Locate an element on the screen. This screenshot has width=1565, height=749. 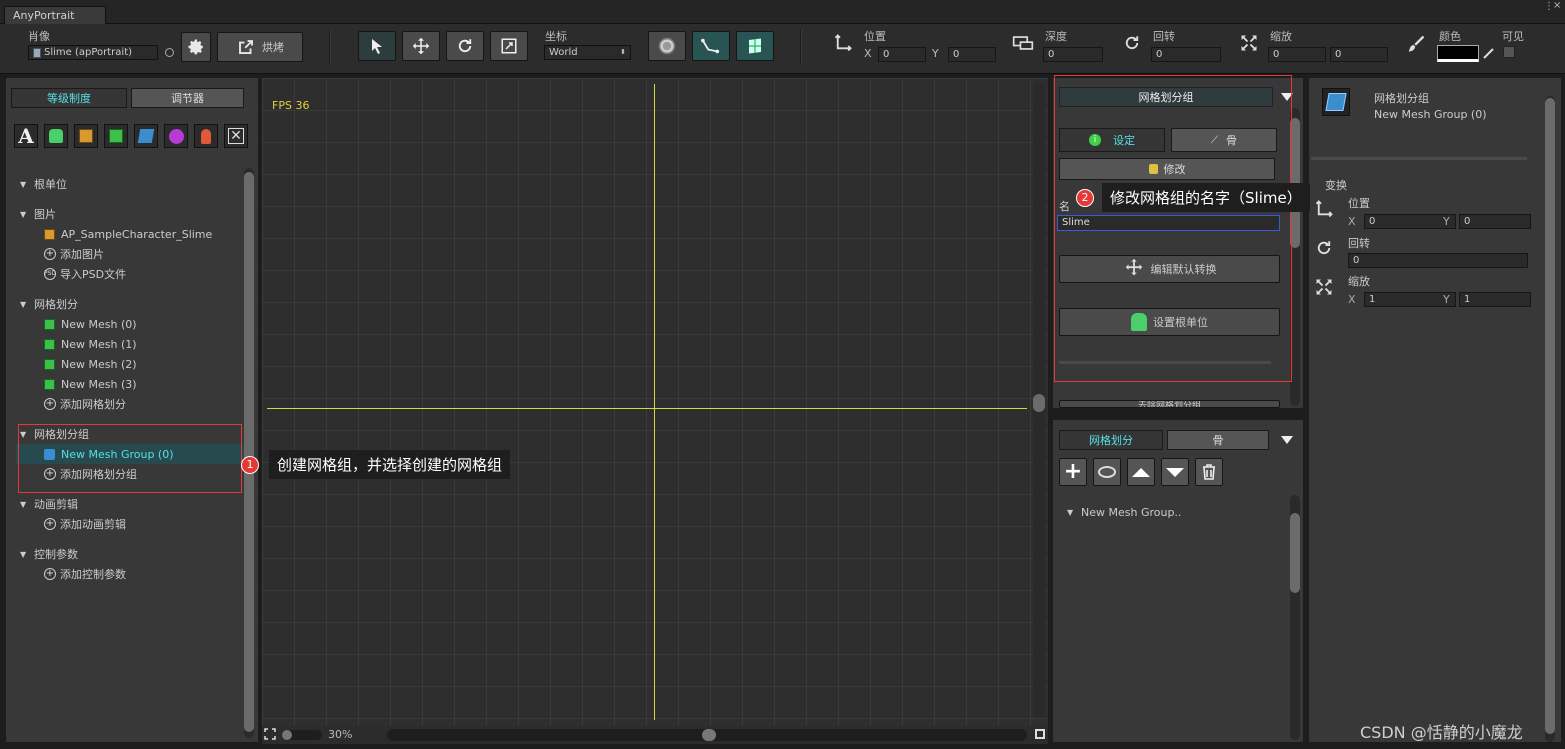
tree-mesh-item: New Mesh (2) is located at coordinates (132, 364).